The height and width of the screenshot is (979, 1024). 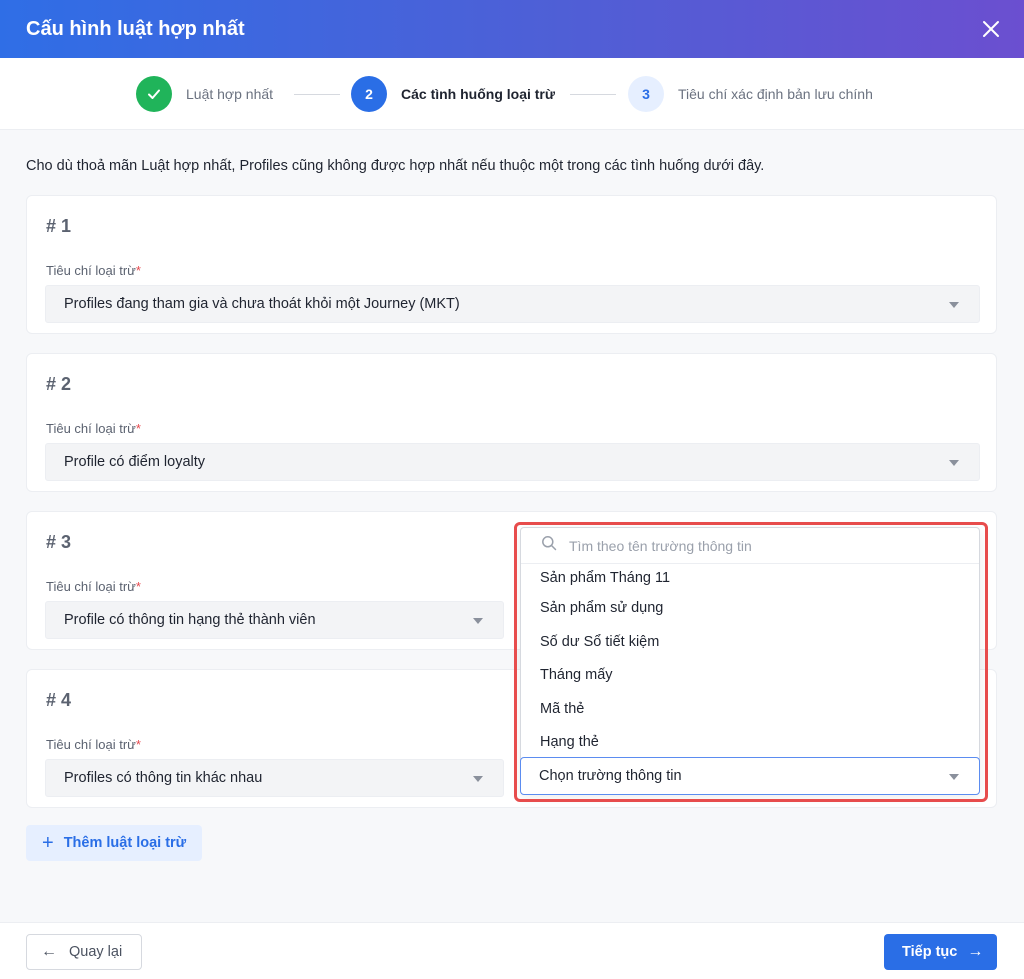 What do you see at coordinates (750, 608) in the screenshot?
I see `dropdown-option: Sản phẩm sử dụng` at bounding box center [750, 608].